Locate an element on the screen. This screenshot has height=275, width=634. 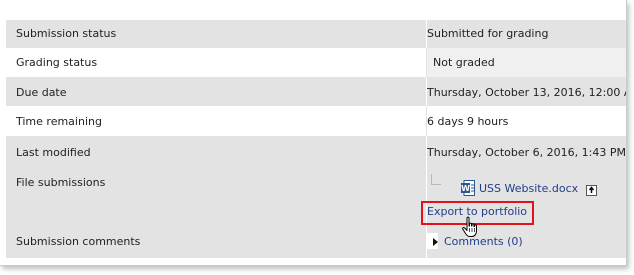
value-due-date: Thursday, October 13, 2016, 12:00 AM is located at coordinates (527, 92).